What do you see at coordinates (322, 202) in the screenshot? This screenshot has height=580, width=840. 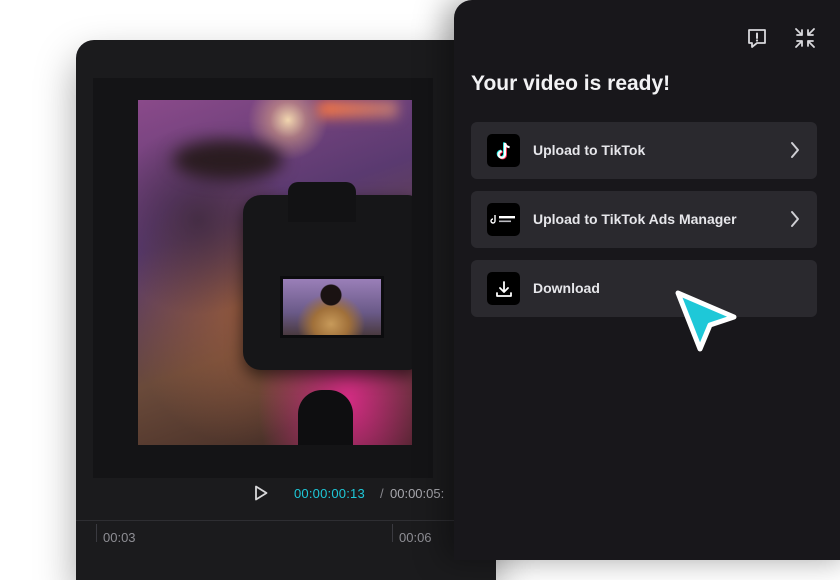 I see `camera-viewfinder` at bounding box center [322, 202].